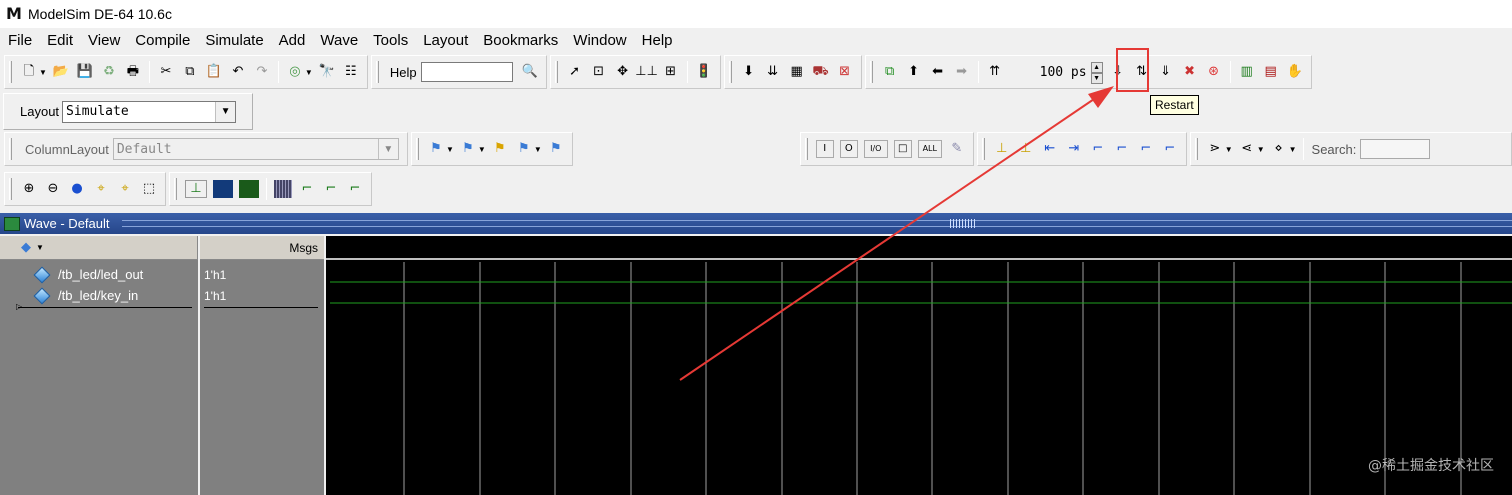 The height and width of the screenshot is (495, 1512). I want to click on redo-icon: ↷, so click(262, 72).